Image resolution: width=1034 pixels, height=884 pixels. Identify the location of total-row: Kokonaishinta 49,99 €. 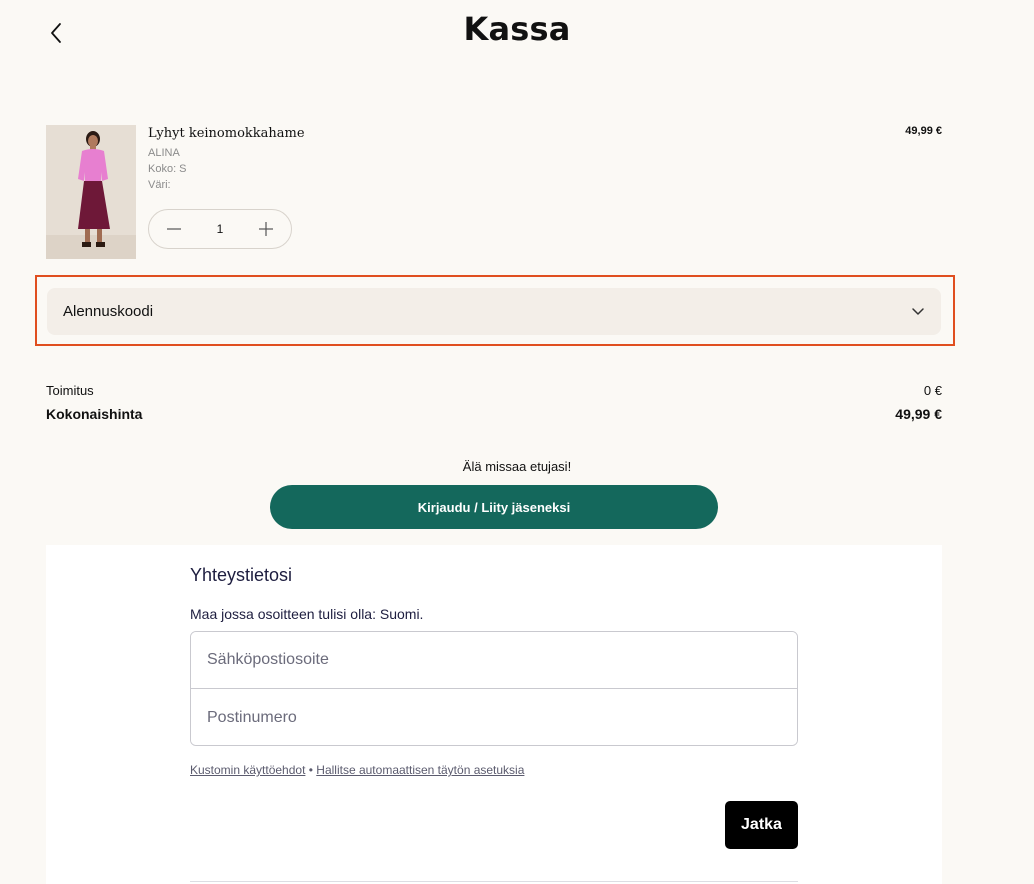
(494, 414).